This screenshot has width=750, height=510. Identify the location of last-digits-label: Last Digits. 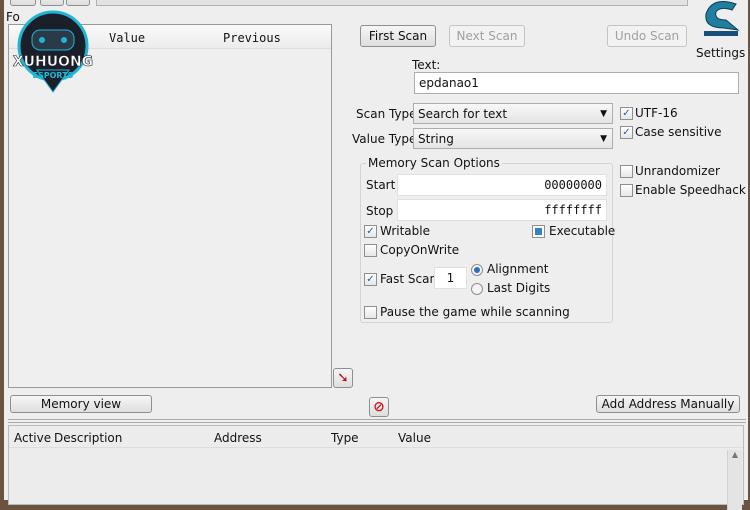
(519, 288).